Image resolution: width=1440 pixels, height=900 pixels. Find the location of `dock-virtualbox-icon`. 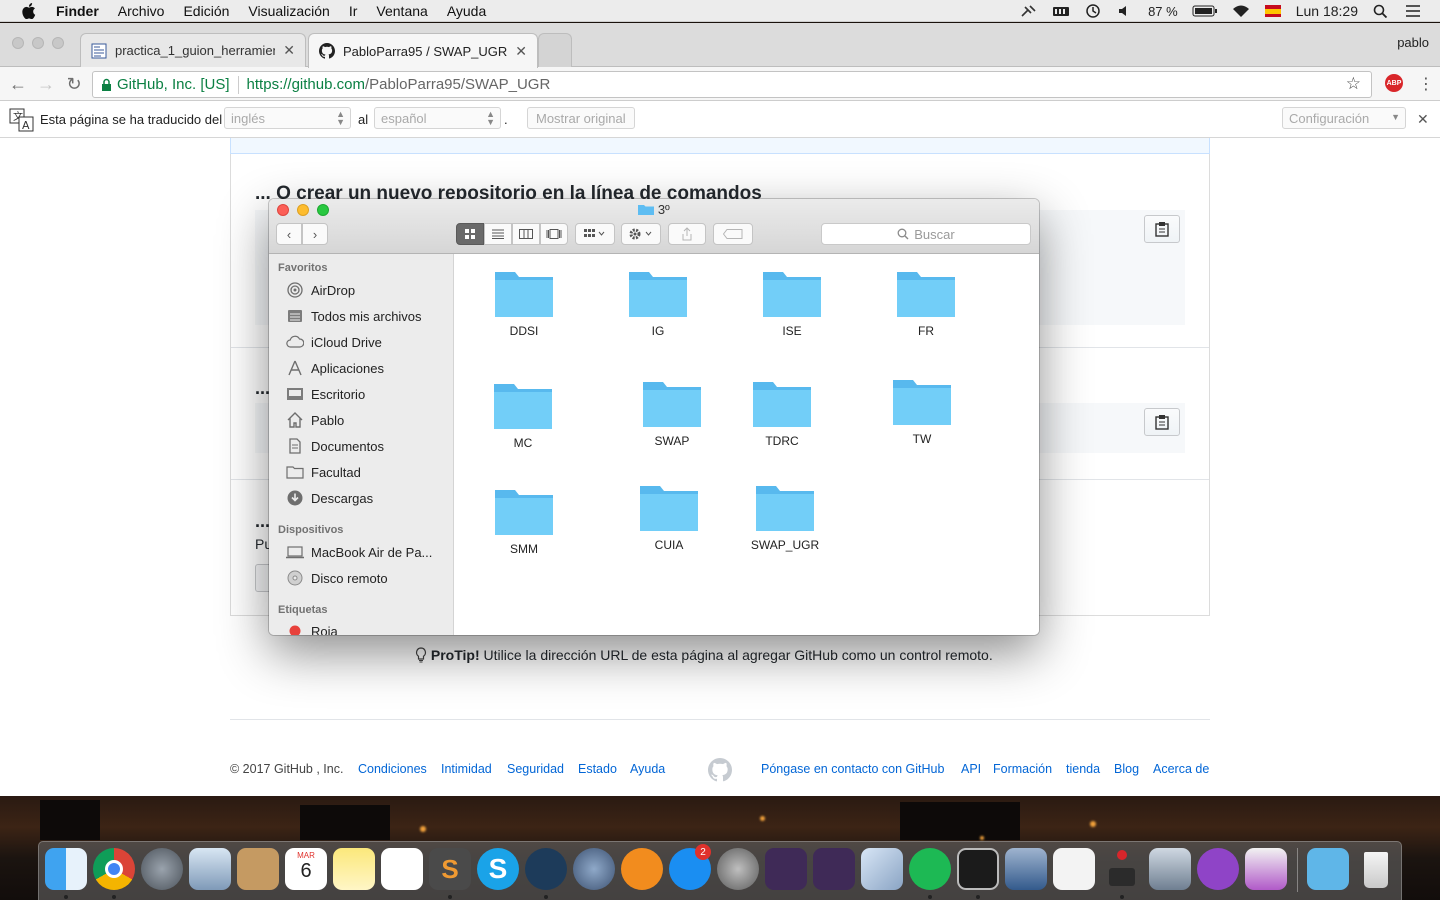

dock-virtualbox-icon is located at coordinates (1026, 869).